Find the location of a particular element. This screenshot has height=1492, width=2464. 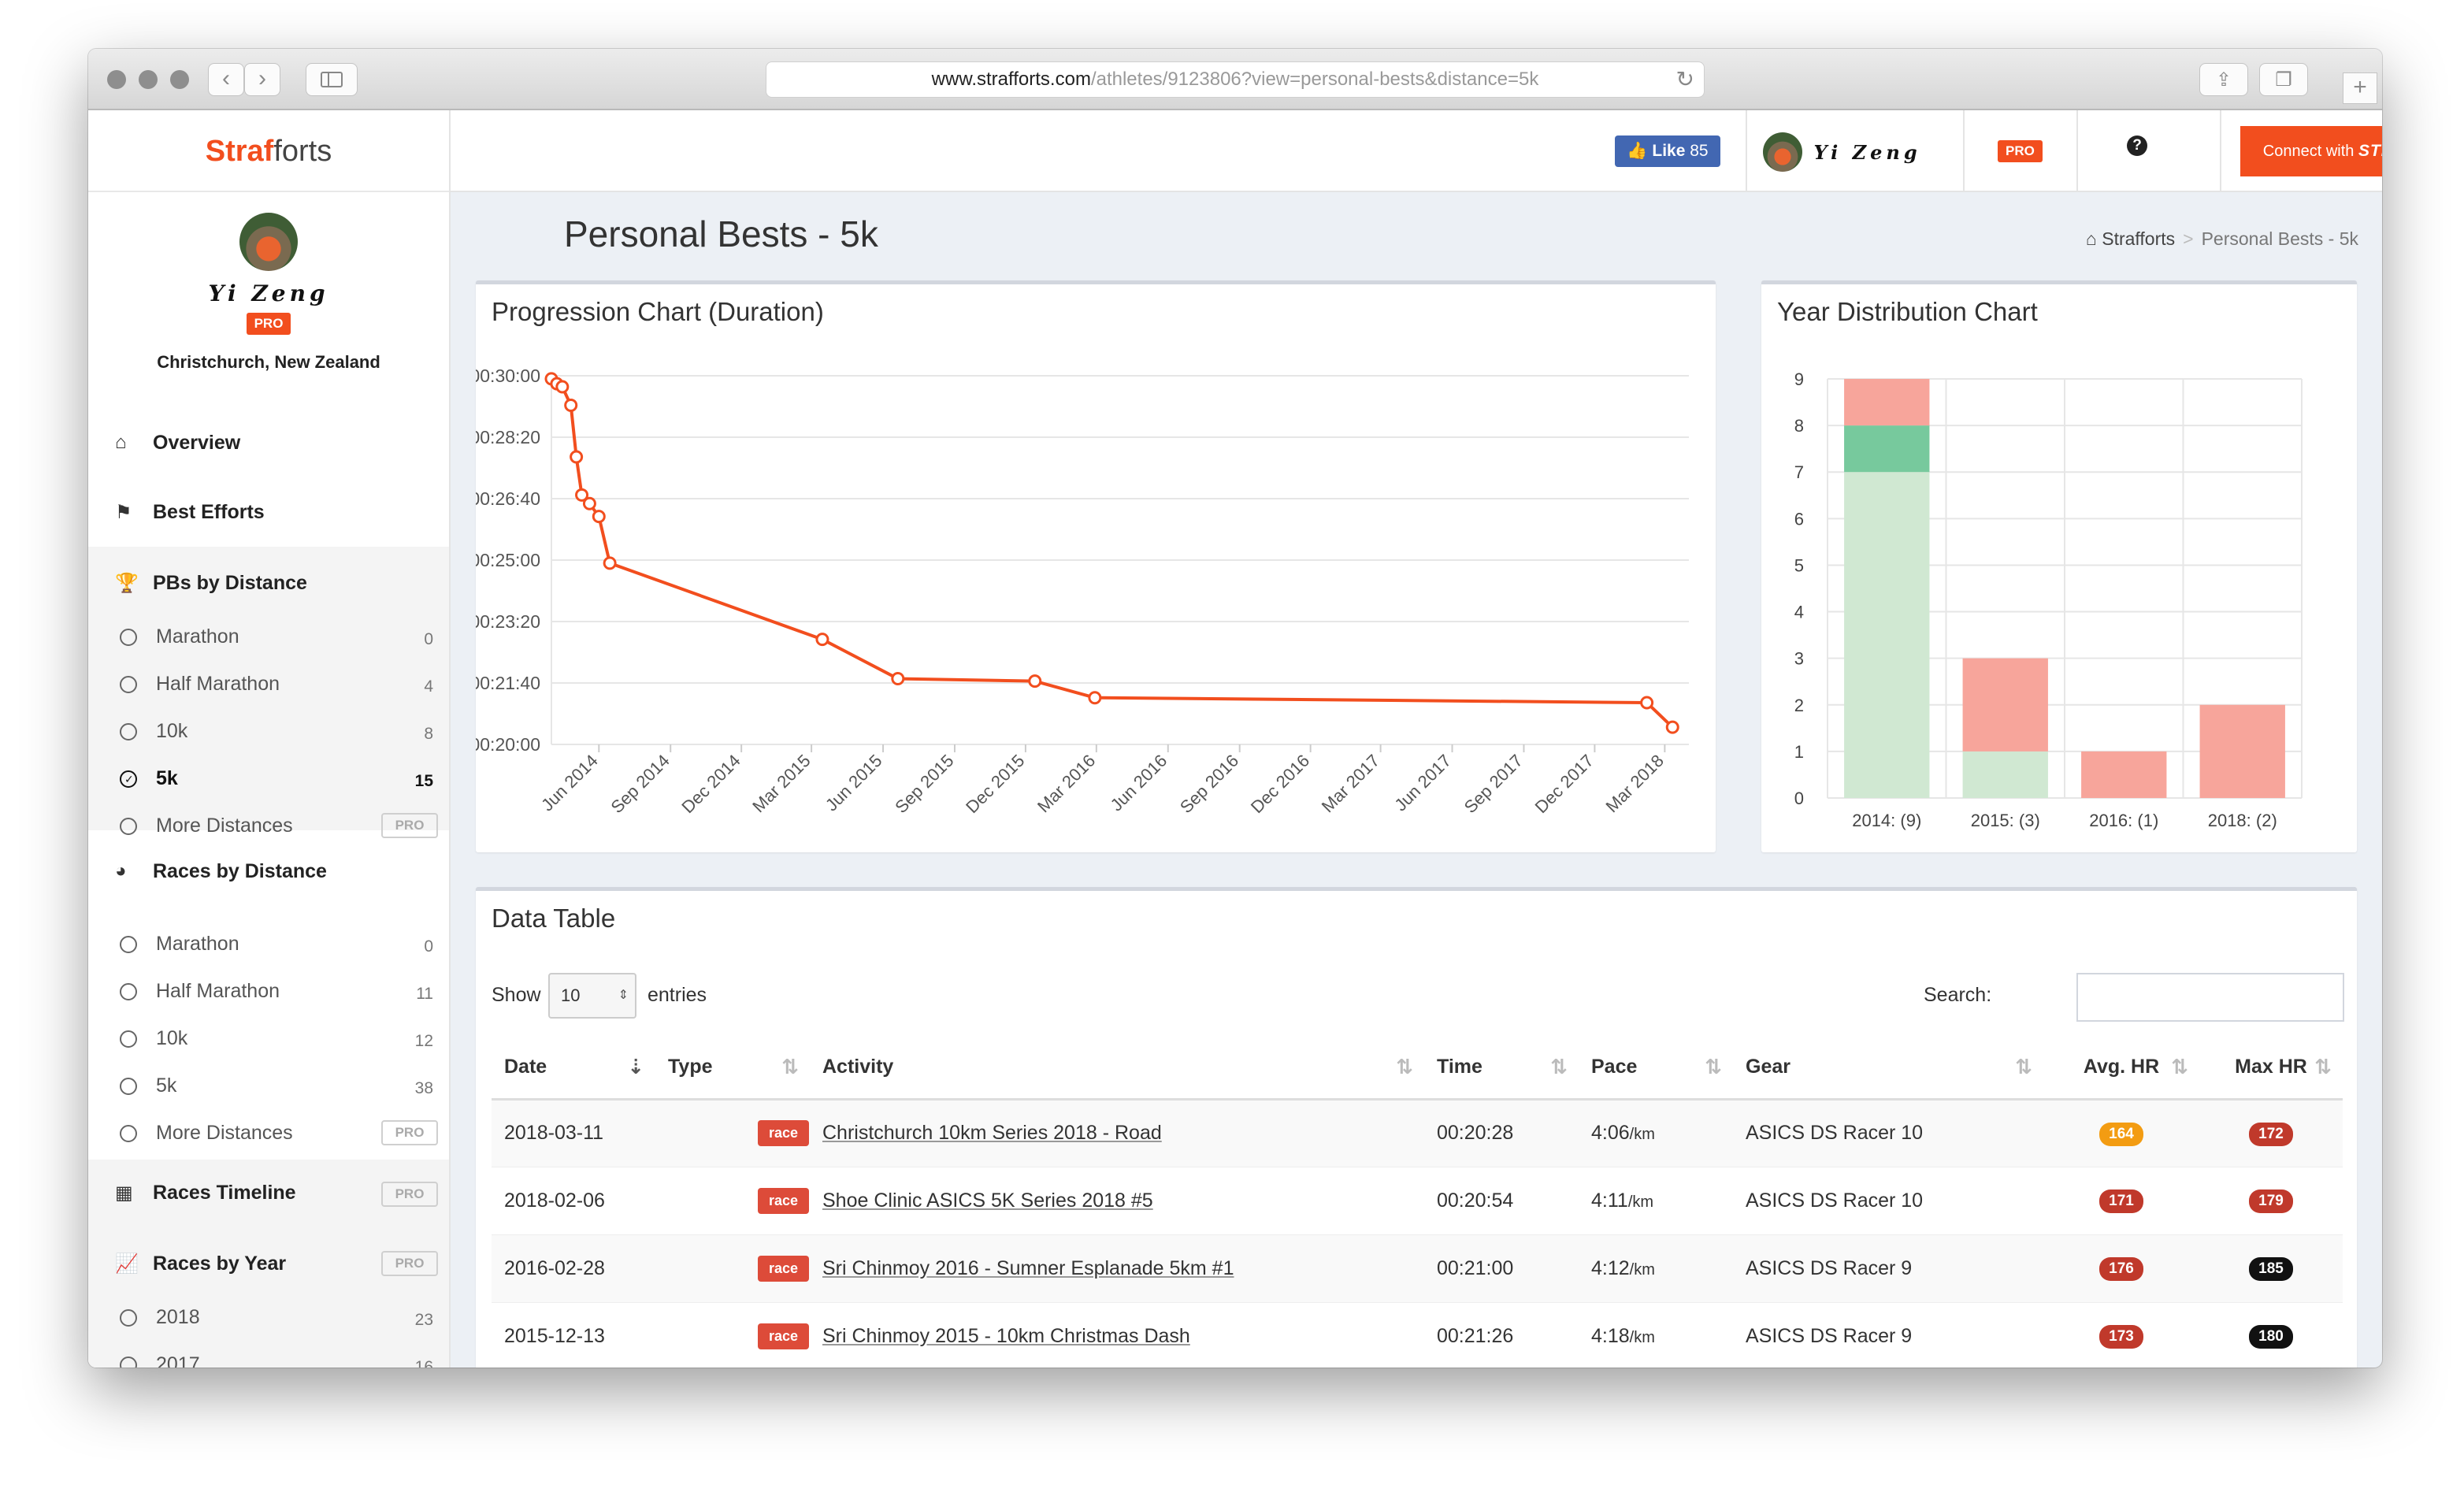

cell-avg-hr: 164 is located at coordinates (2121, 1132).